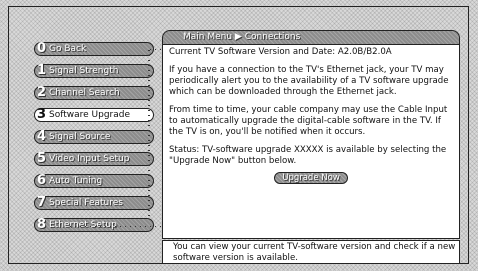  I want to click on menu-item-label: Special Features, so click(86, 203).